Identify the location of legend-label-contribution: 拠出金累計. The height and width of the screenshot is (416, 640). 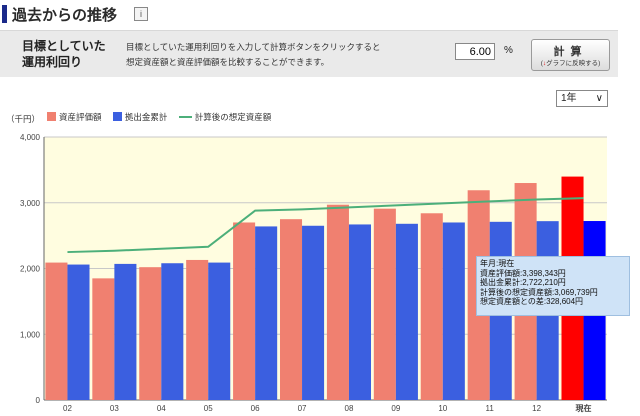
(146, 117).